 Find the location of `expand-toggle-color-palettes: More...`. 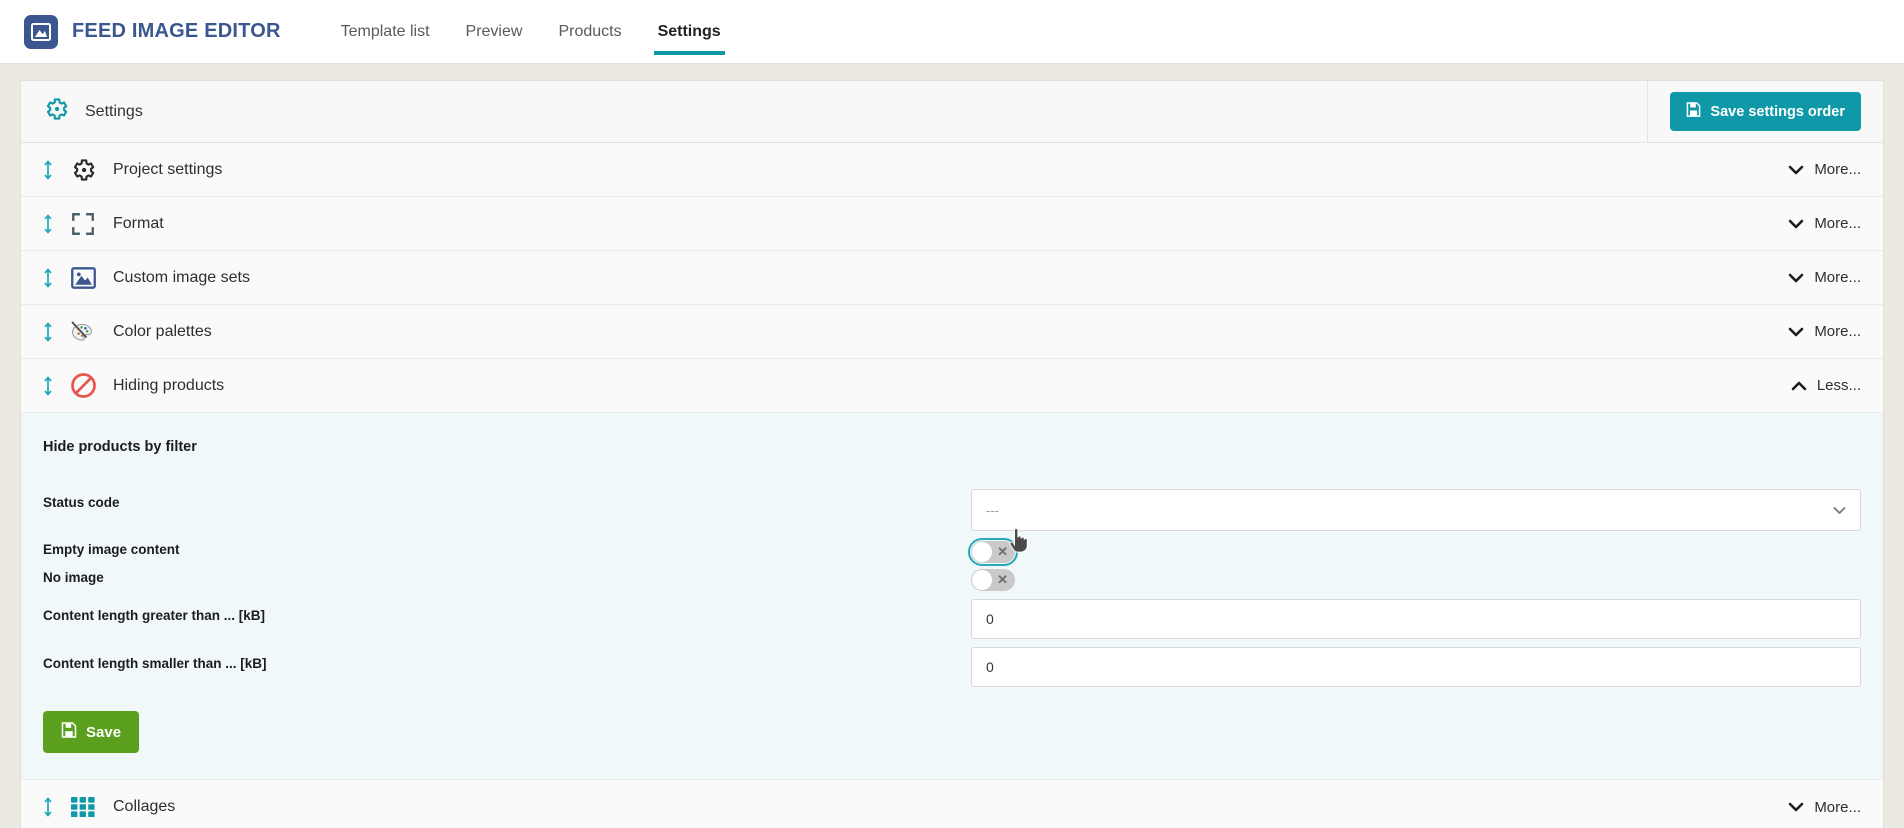

expand-toggle-color-palettes: More... is located at coordinates (1824, 331).